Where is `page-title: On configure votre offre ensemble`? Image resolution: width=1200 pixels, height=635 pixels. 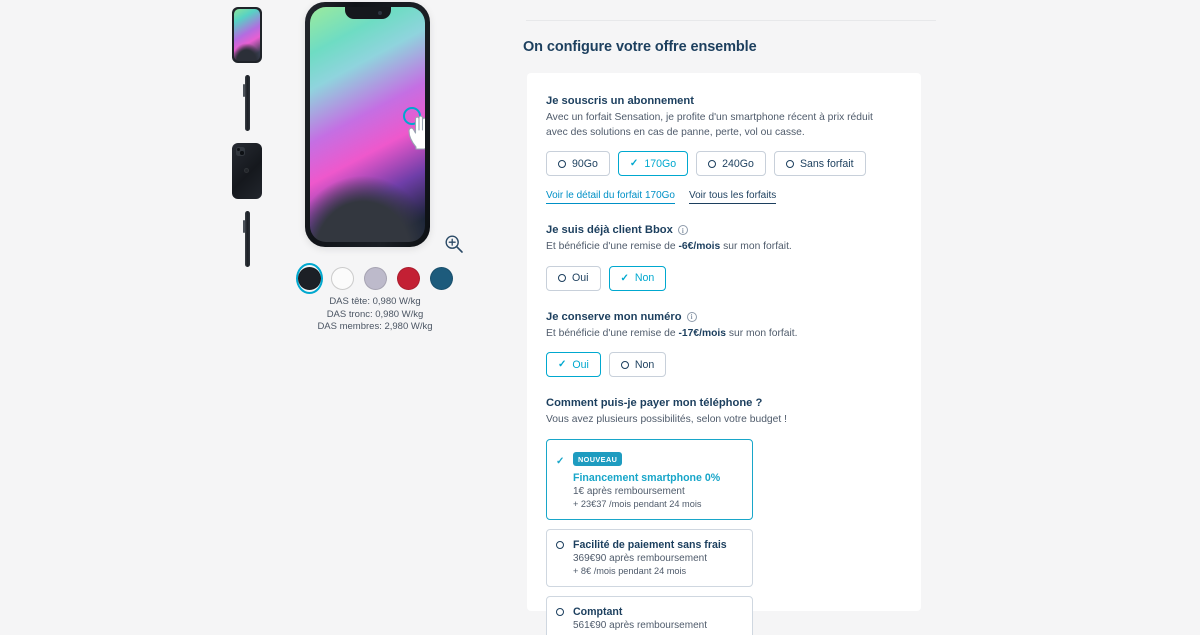 page-title: On configure votre offre ensemble is located at coordinates (640, 47).